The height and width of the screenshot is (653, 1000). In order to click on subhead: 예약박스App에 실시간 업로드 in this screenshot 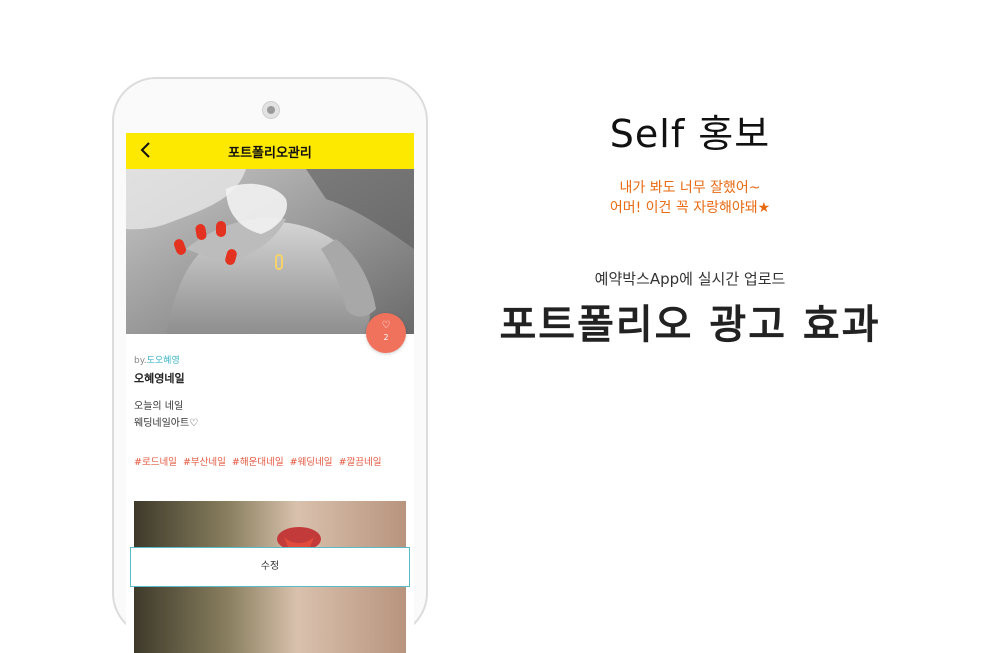, I will do `click(690, 279)`.